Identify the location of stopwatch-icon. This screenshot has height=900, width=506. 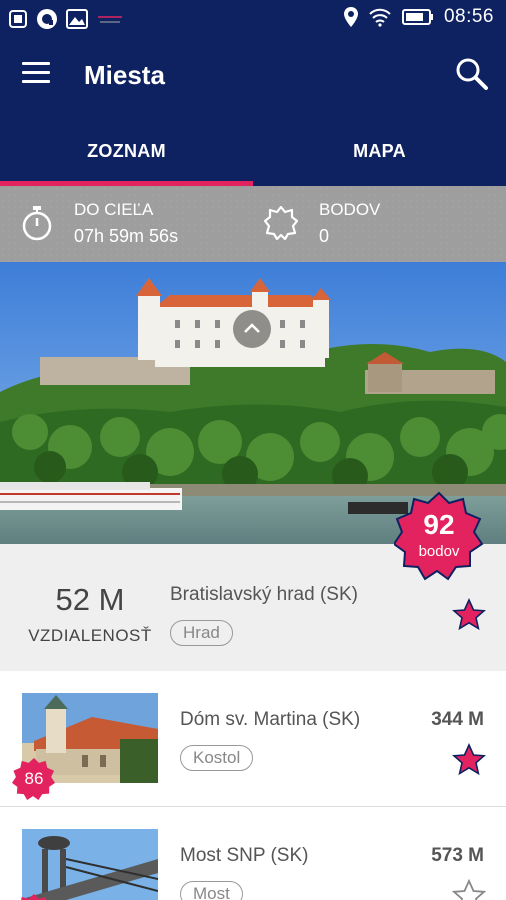
(37, 223).